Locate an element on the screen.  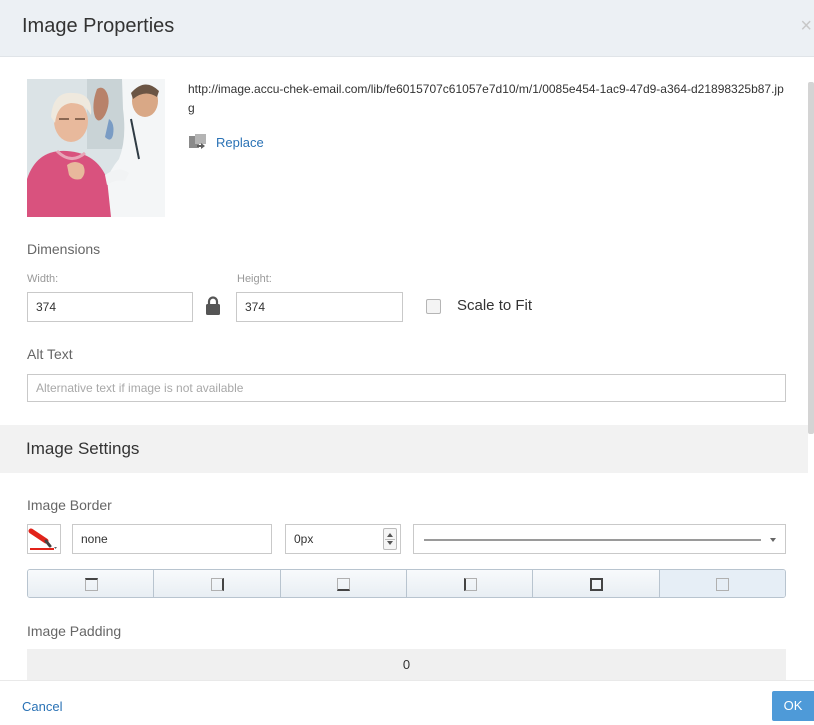
border-side-all is located at coordinates (595, 583).